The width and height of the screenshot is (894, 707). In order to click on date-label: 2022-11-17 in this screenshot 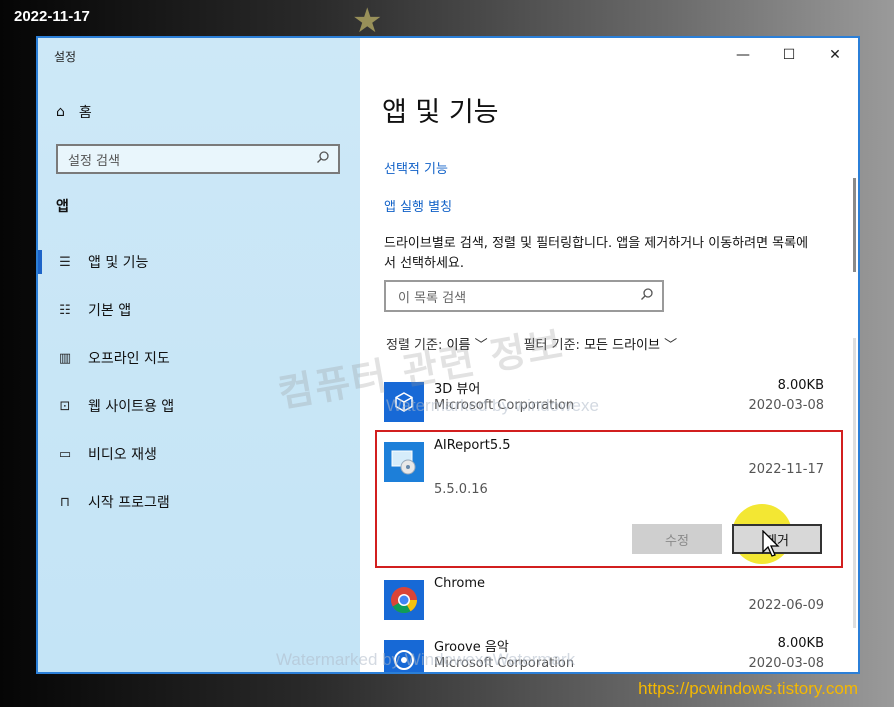, I will do `click(52, 16)`.